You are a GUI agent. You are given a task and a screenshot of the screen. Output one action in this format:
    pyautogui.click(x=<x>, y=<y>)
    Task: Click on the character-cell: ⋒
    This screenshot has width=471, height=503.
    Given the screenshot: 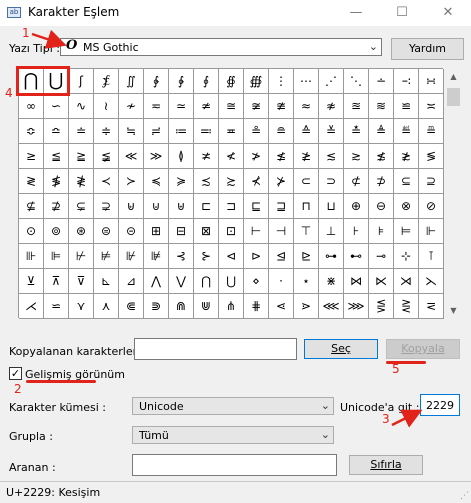 What is the action you would take?
    pyautogui.click(x=181, y=306)
    